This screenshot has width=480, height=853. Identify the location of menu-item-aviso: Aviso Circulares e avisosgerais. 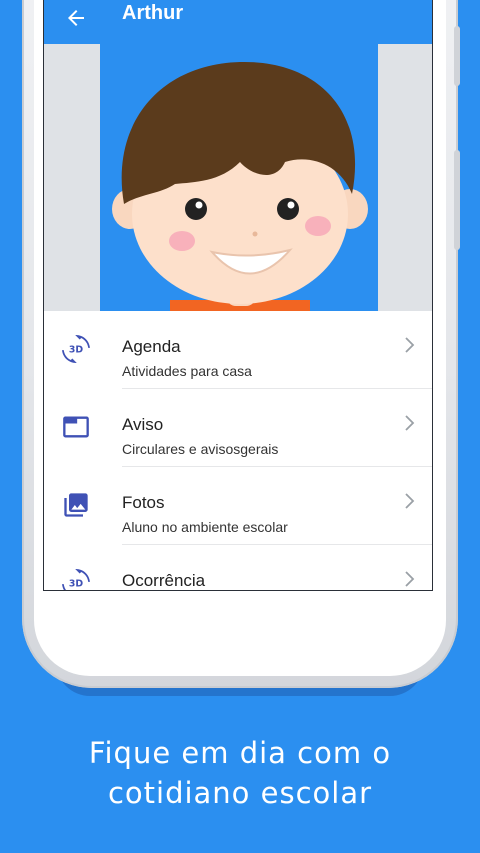
(238, 428).